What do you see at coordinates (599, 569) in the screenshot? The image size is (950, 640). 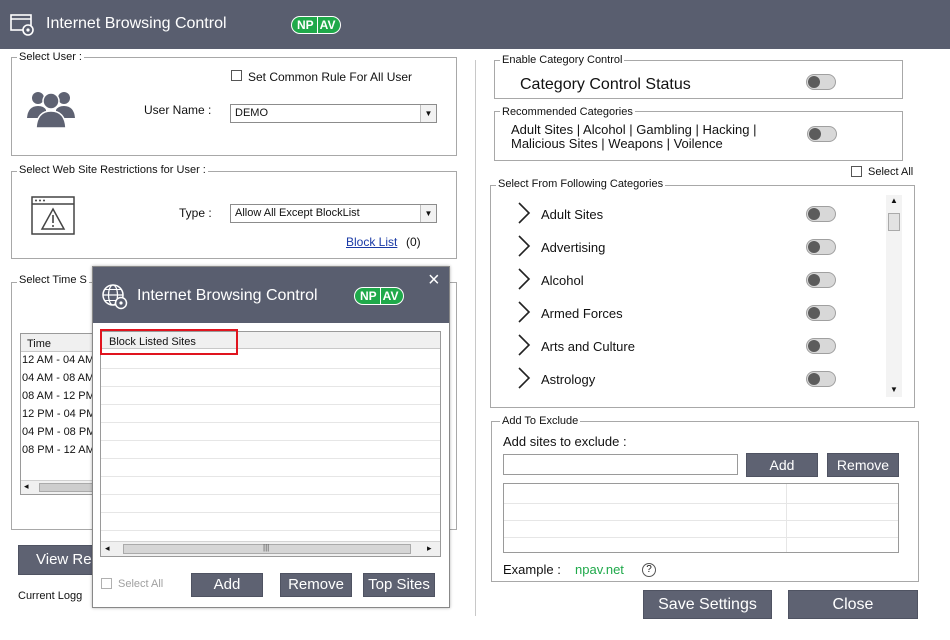 I see `example-value: npav.net` at bounding box center [599, 569].